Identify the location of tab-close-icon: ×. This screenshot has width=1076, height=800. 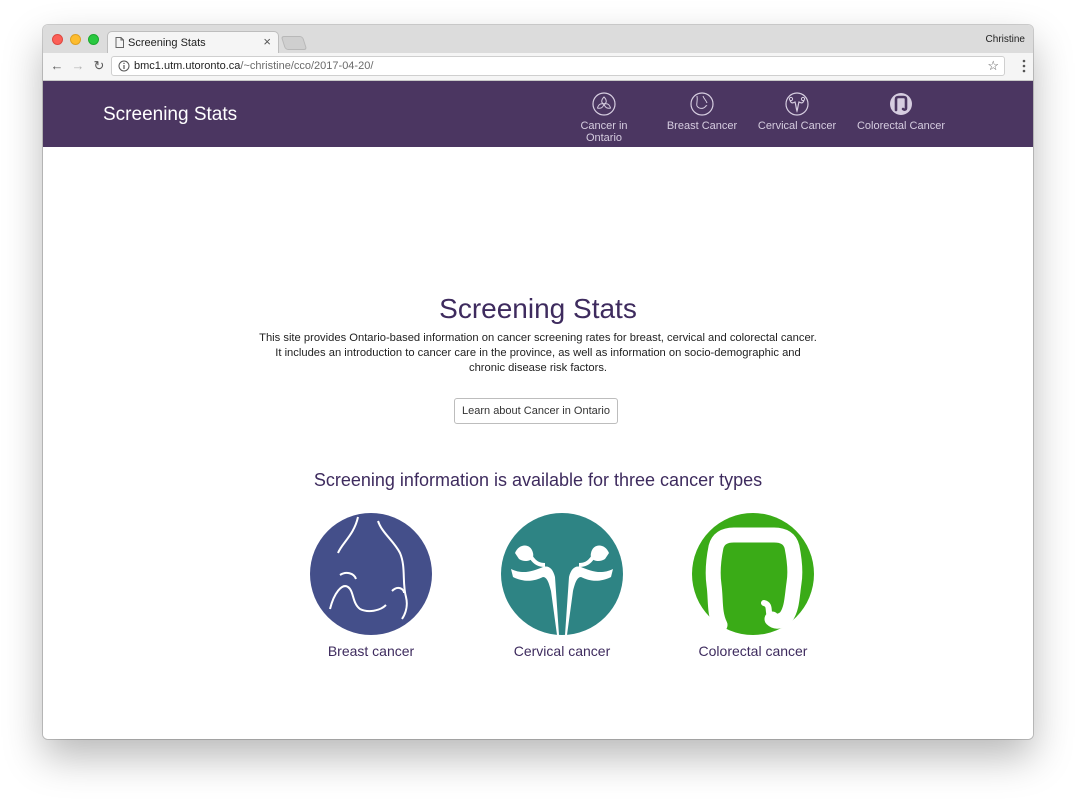
(267, 42).